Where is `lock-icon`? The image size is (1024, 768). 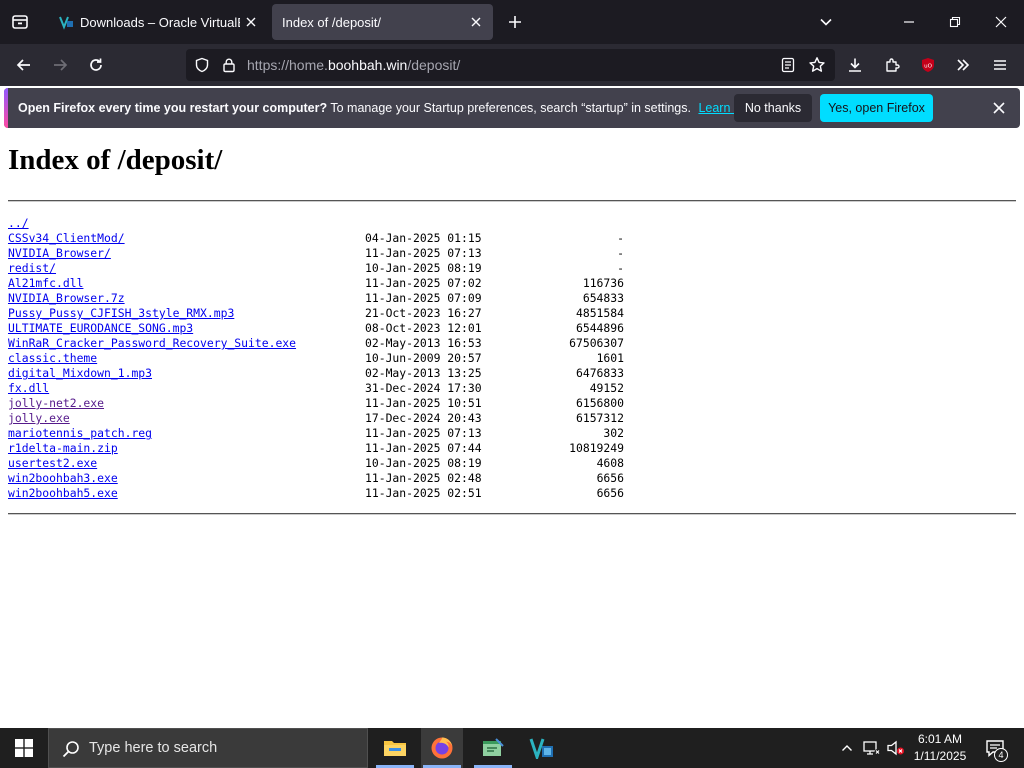 lock-icon is located at coordinates (229, 65).